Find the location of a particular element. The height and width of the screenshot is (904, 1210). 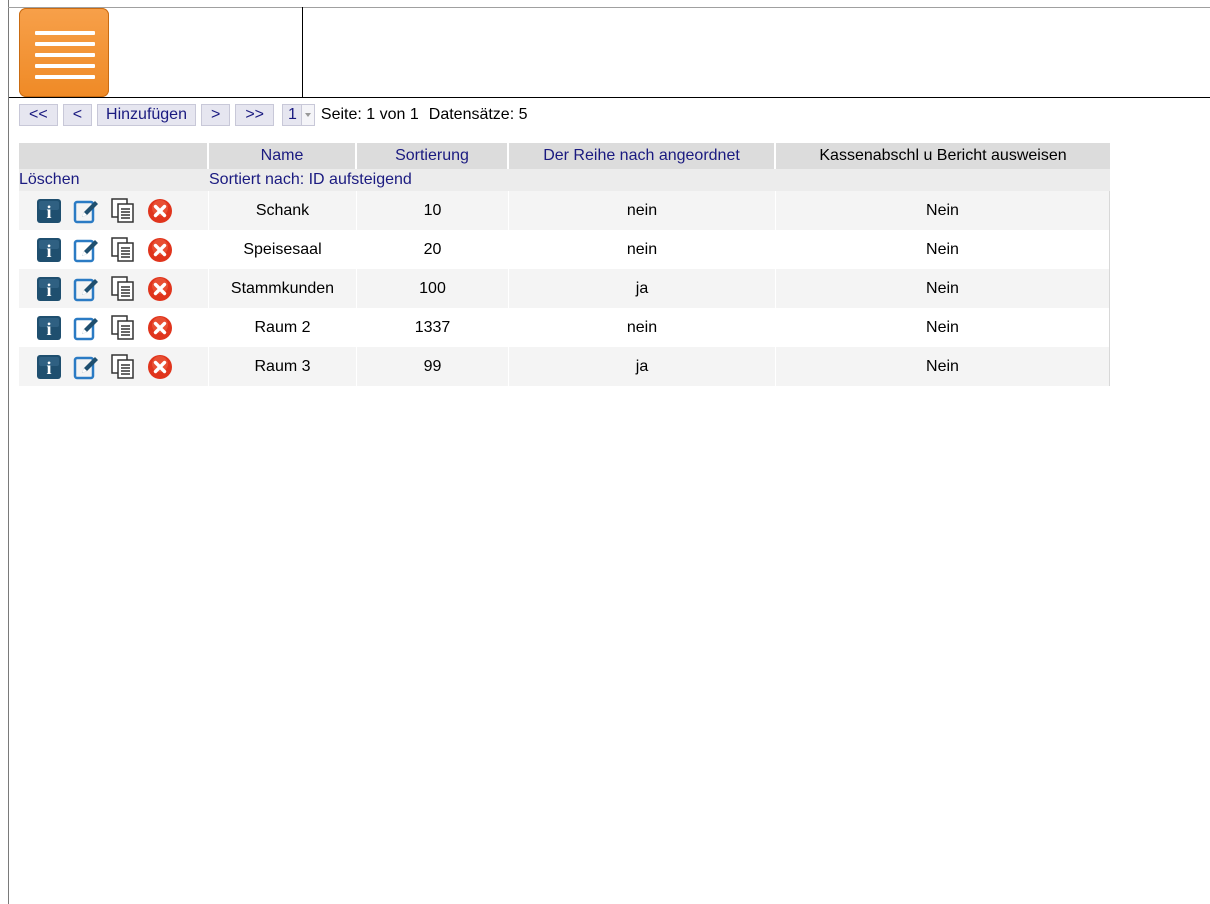

header-divider is located at coordinates (302, 52).